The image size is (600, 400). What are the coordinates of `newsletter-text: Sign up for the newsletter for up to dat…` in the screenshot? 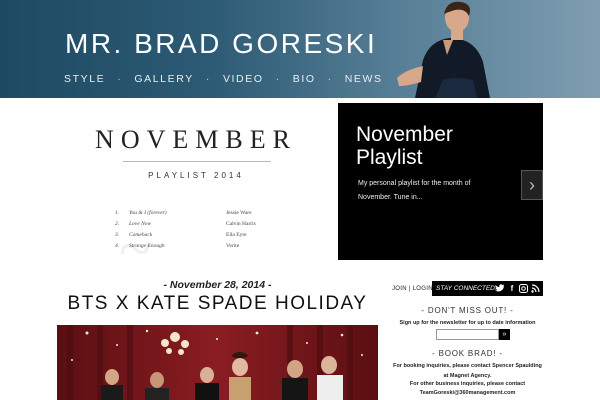 It's located at (467, 323).